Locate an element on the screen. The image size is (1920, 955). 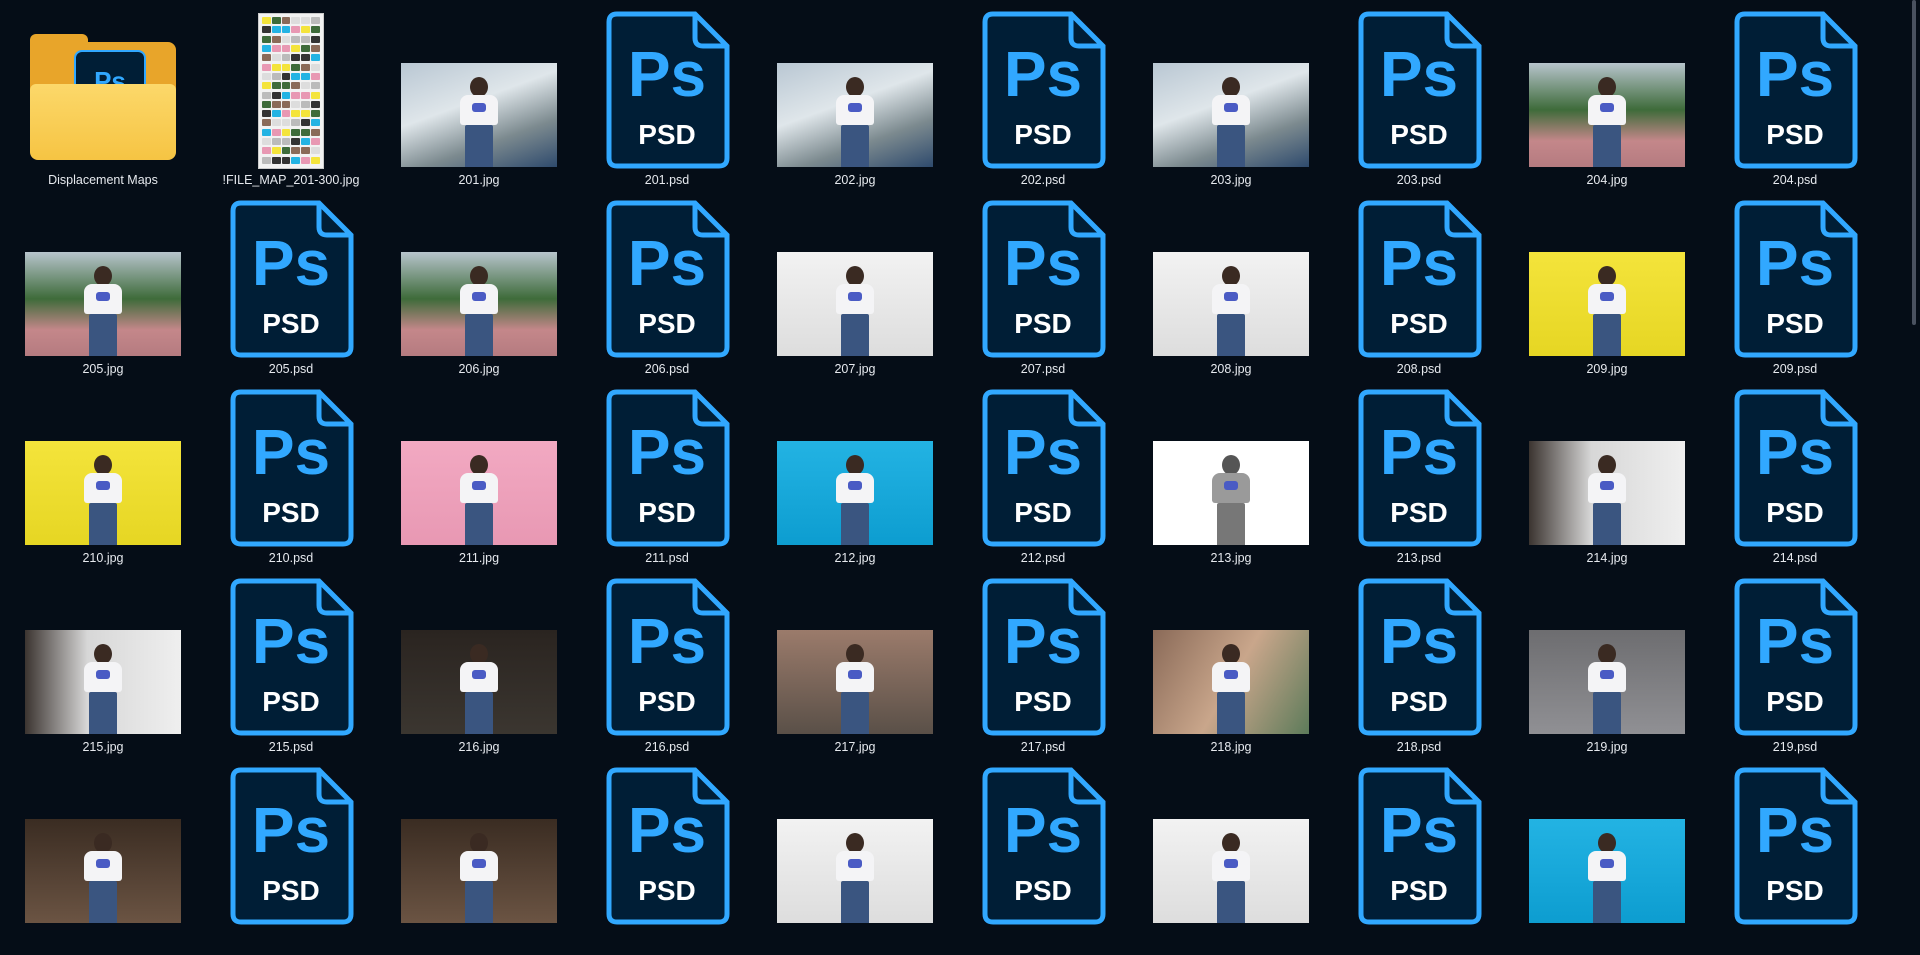
file-item: 204.jpg is located at coordinates (1607, 104).